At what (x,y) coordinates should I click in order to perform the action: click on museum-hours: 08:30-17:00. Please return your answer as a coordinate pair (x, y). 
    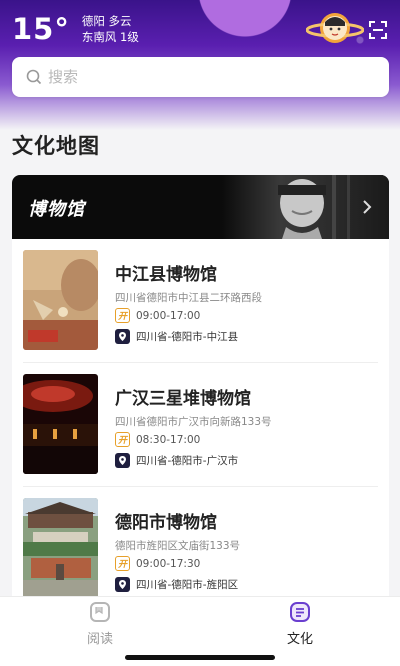
    Looking at the image, I should click on (168, 439).